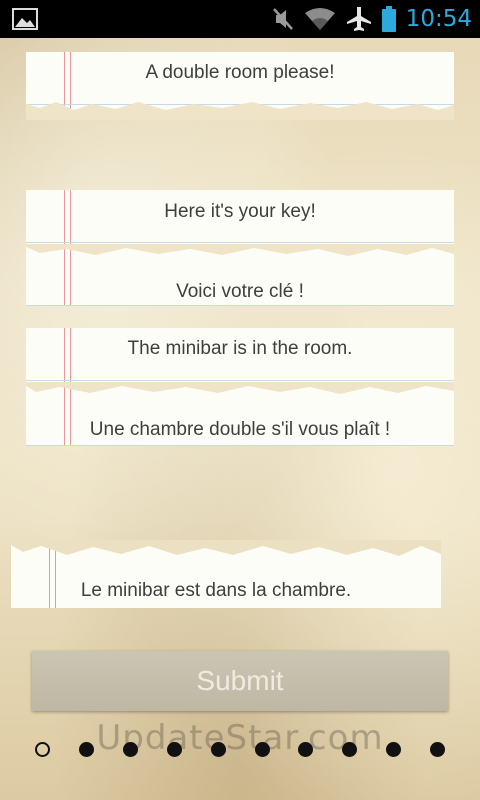 The image size is (480, 800). Describe the element at coordinates (25, 19) in the screenshot. I see `image-icon` at that location.